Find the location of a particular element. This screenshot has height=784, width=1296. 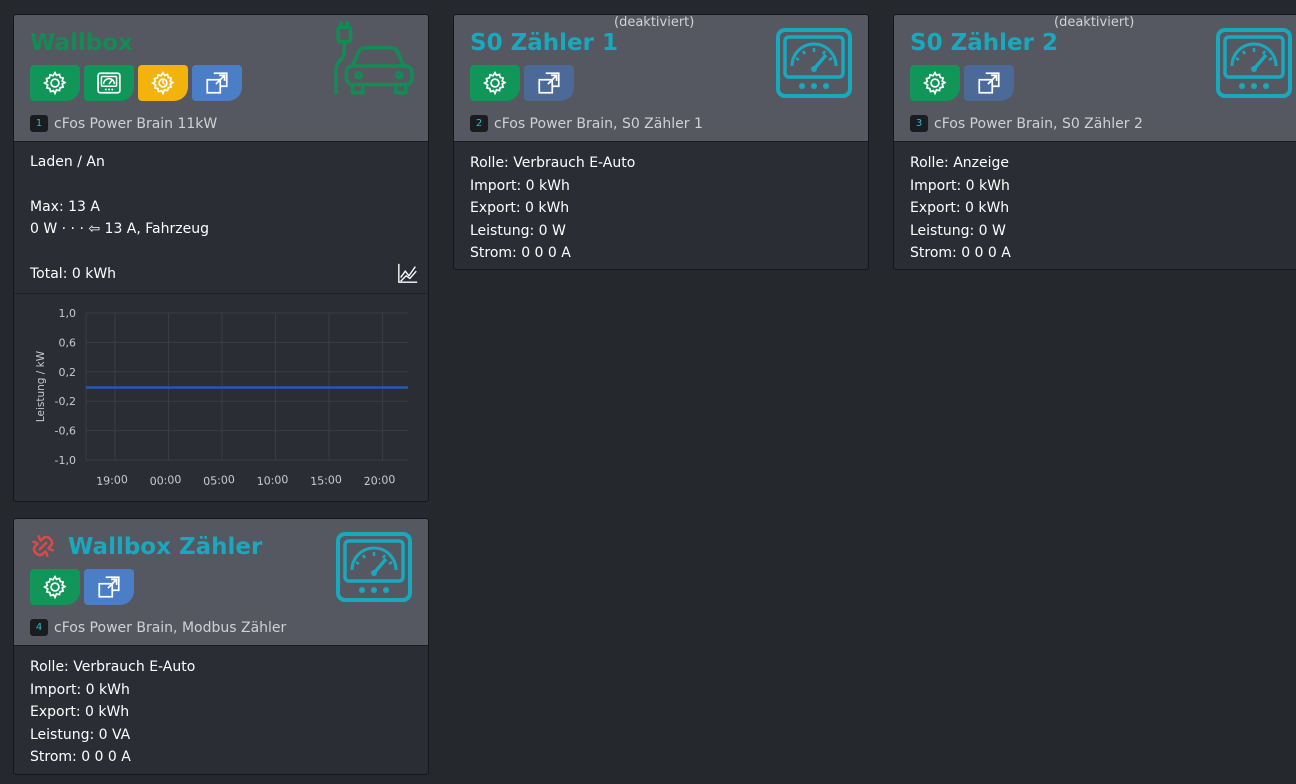

device-info: 4 cFos Power Brain, Modbus Zähler is located at coordinates (158, 627).